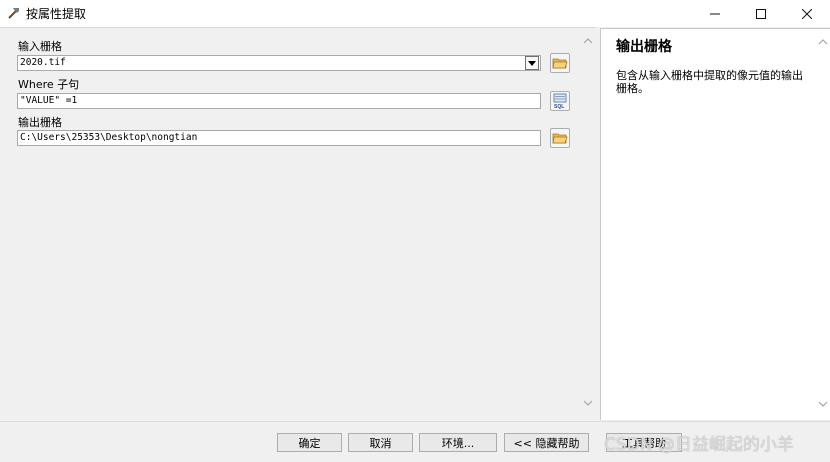 The width and height of the screenshot is (830, 462). What do you see at coordinates (13, 13) in the screenshot?
I see `hammer-app-icon` at bounding box center [13, 13].